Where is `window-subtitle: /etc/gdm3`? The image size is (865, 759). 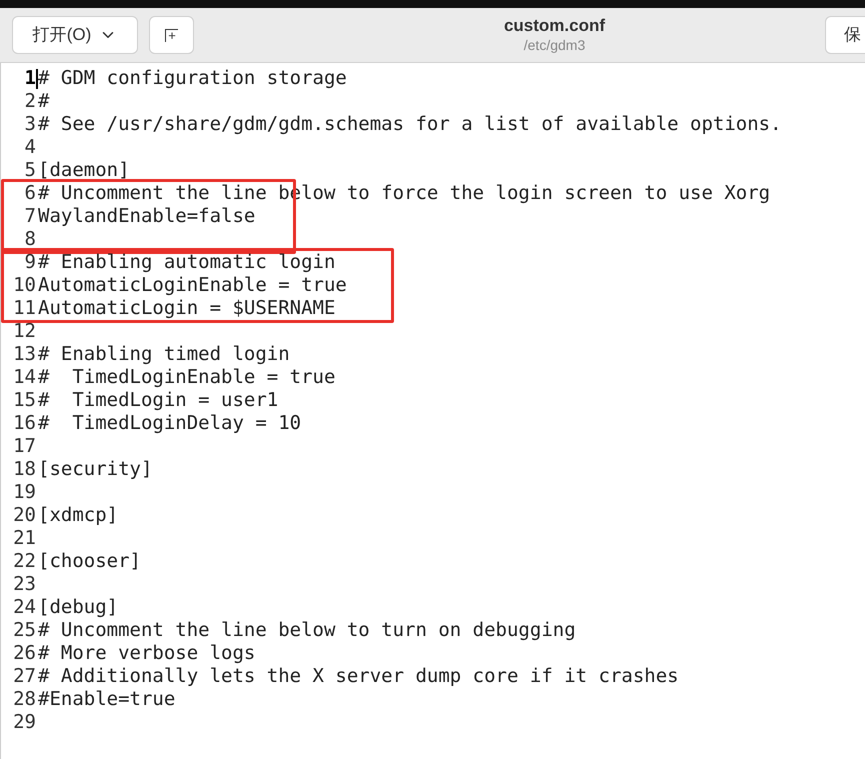 window-subtitle: /etc/gdm3 is located at coordinates (555, 45).